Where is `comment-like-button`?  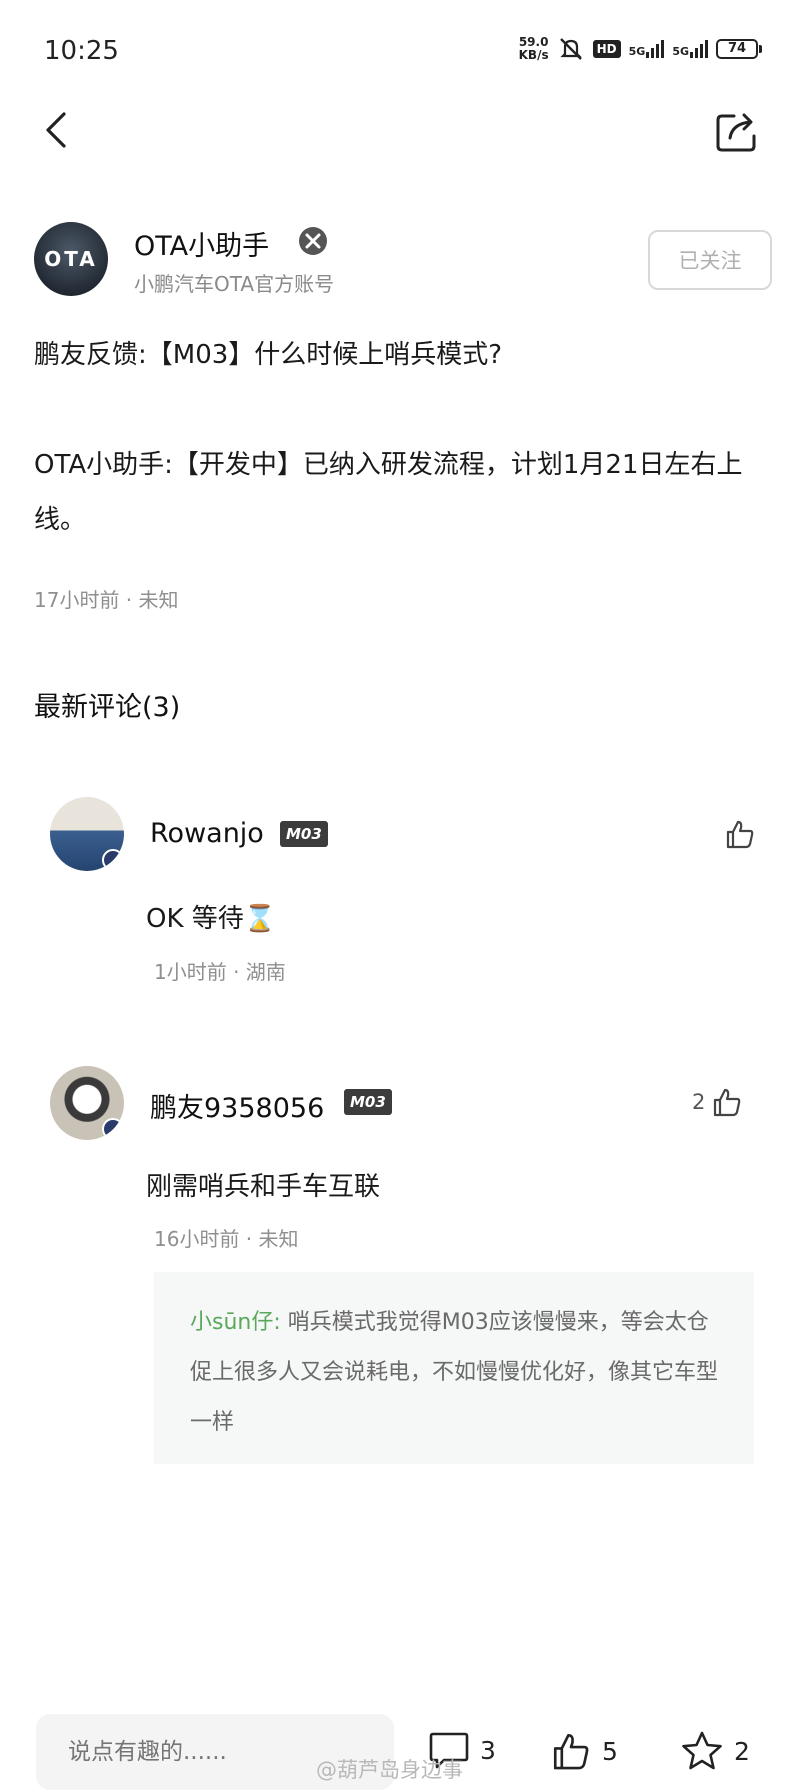
comment-like-button is located at coordinates (737, 834).